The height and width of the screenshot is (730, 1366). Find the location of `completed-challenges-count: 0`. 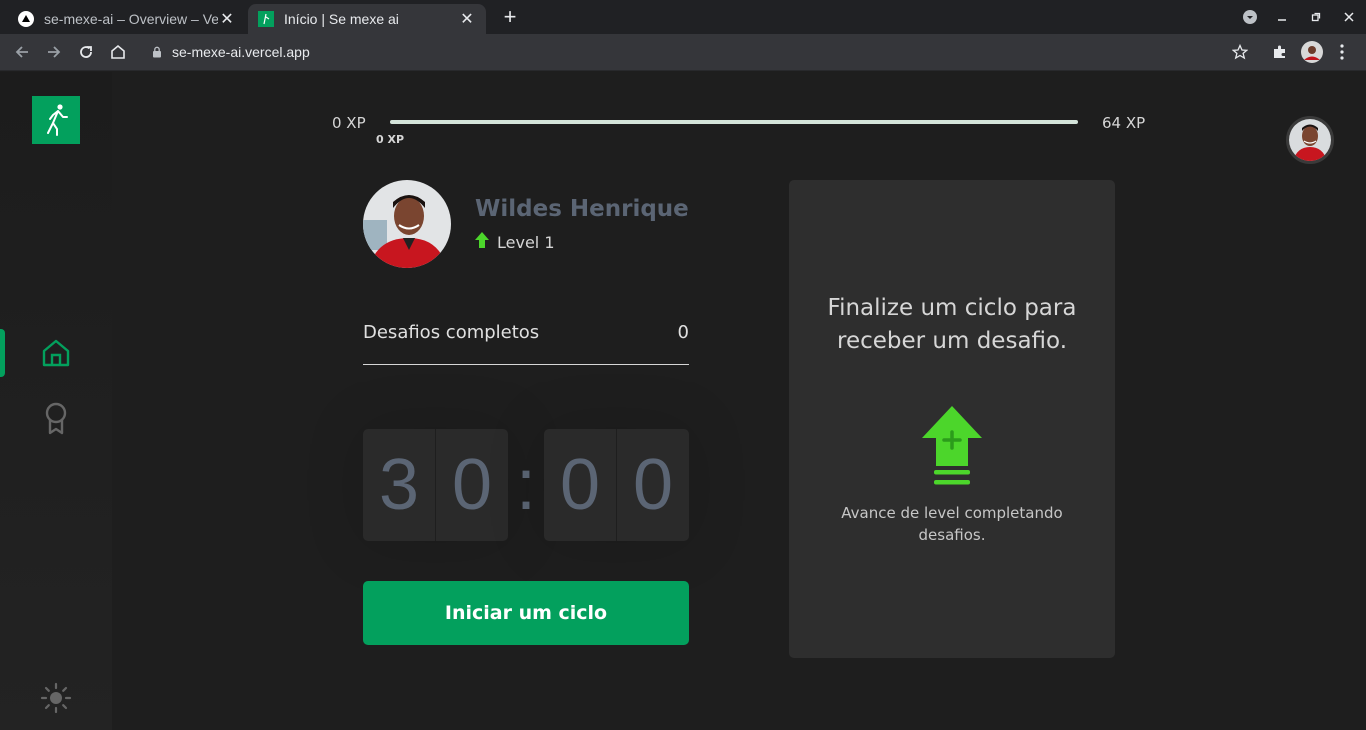

completed-challenges-count: 0 is located at coordinates (683, 332).